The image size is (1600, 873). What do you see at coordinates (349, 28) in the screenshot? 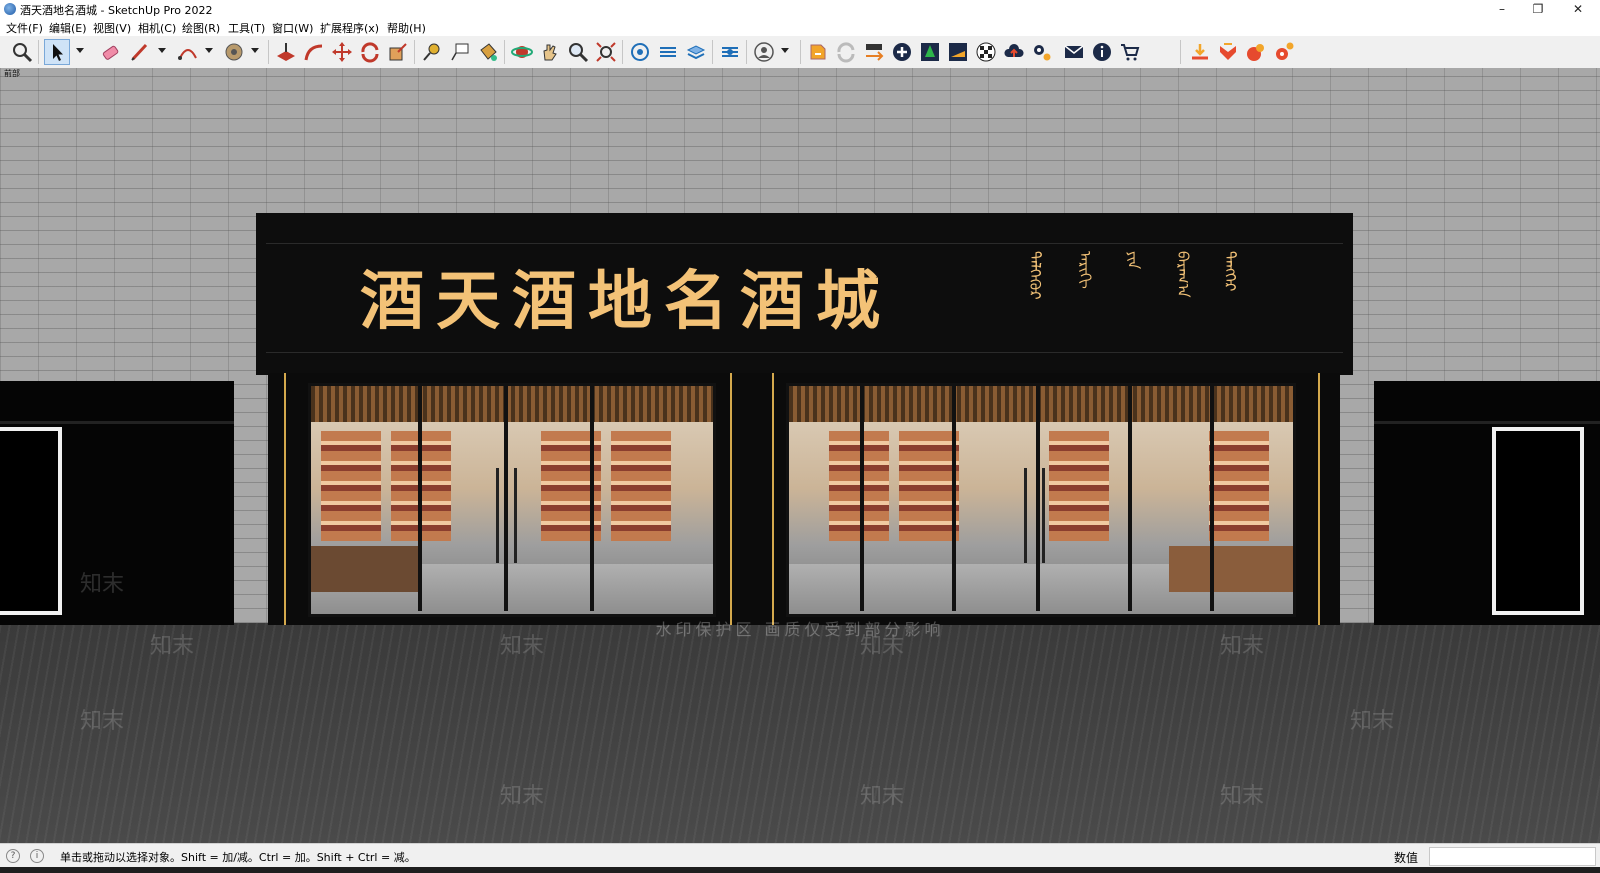
I see `menu-extensions: 扩展程序(x)` at bounding box center [349, 28].